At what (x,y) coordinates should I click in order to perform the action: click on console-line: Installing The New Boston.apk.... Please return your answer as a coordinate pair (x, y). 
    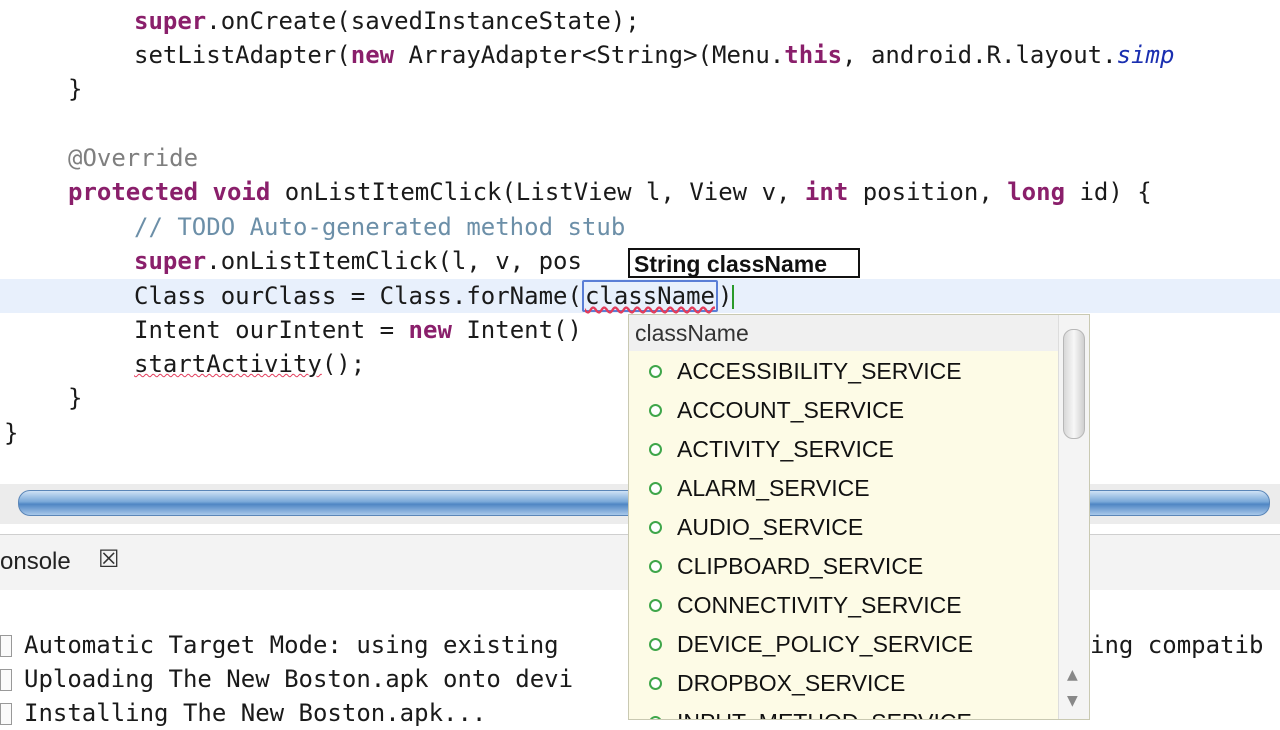
    Looking at the image, I should click on (243, 713).